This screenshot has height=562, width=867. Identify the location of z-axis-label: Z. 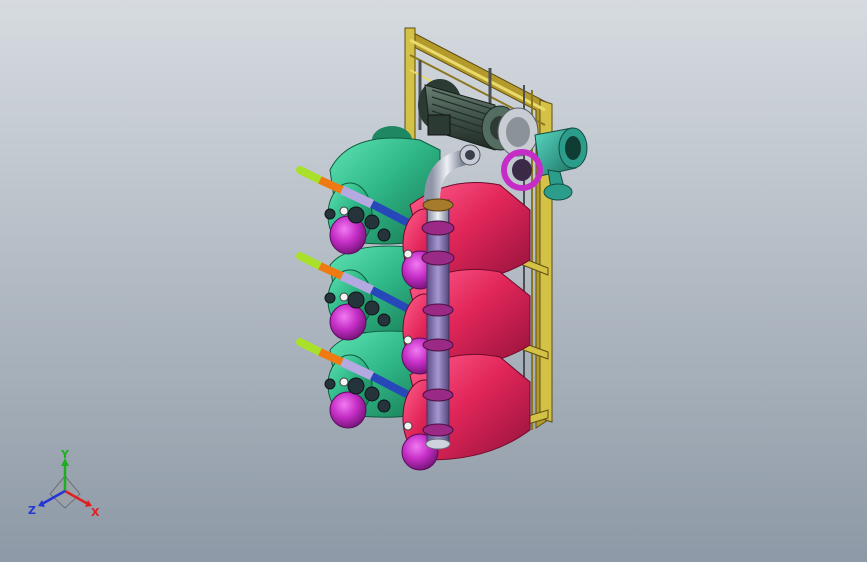
(32, 510).